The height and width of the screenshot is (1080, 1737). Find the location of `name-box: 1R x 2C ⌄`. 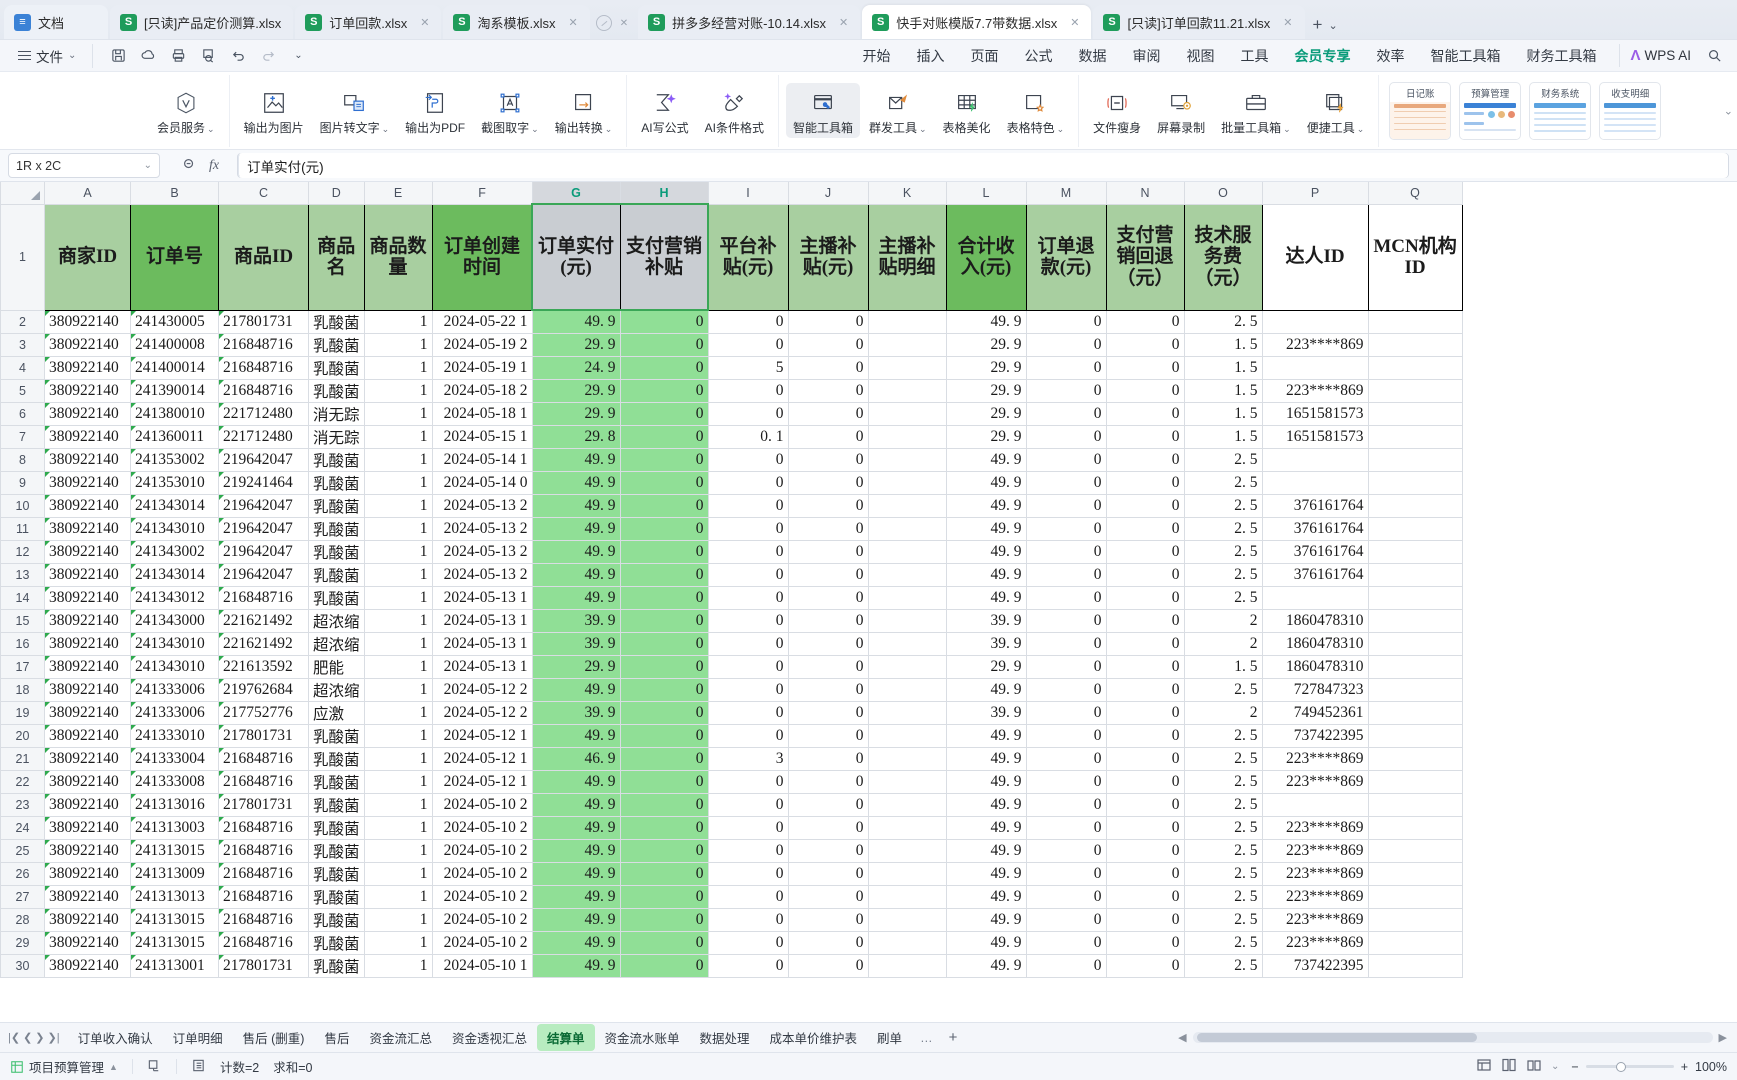

name-box: 1R x 2C ⌄ is located at coordinates (84, 165).